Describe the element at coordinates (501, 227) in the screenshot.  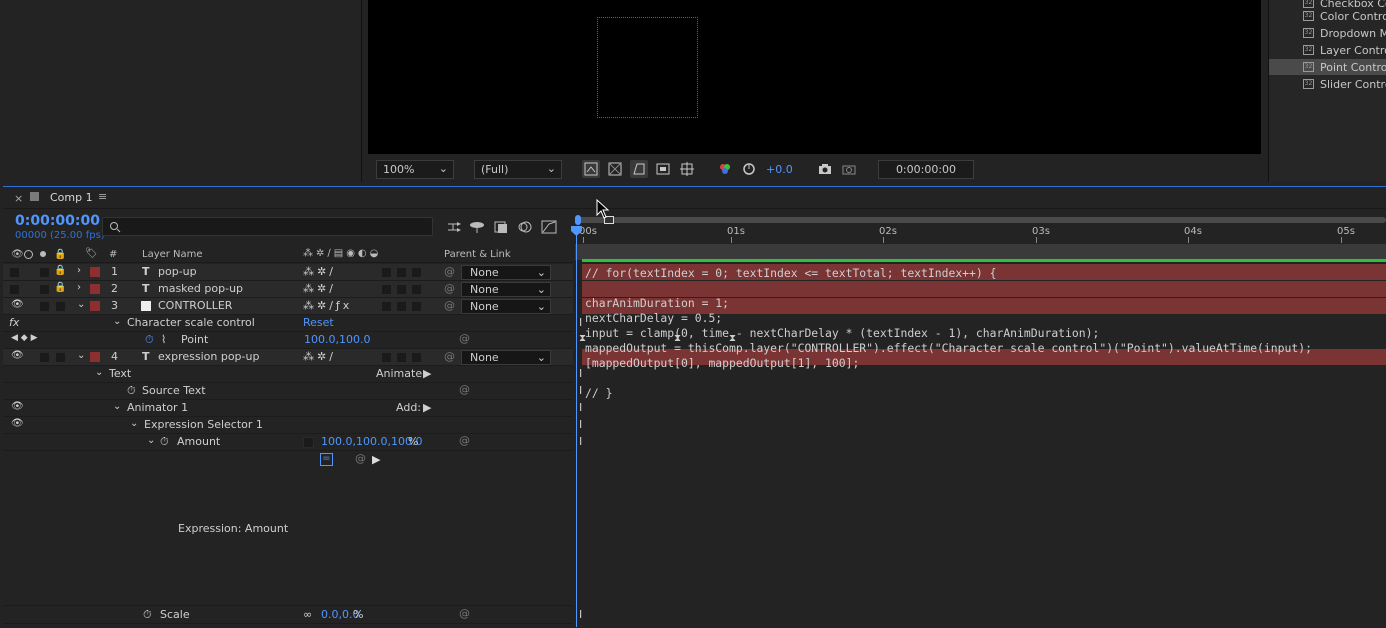
I see `frame-blending-icon` at that location.